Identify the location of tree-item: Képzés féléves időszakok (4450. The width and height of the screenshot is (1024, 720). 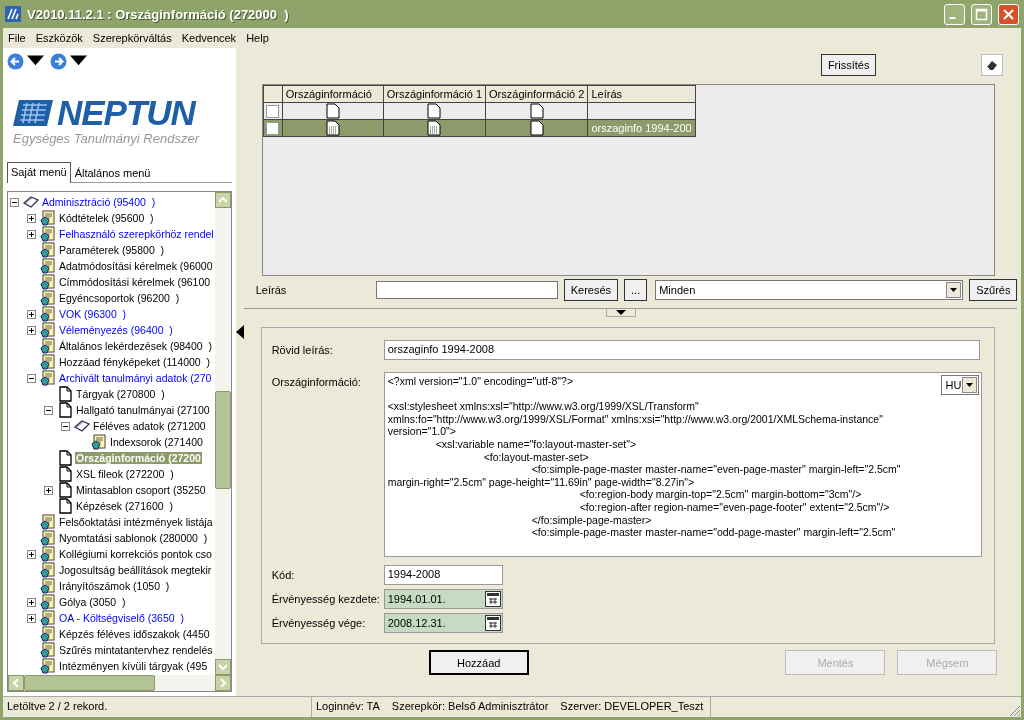
(134, 634).